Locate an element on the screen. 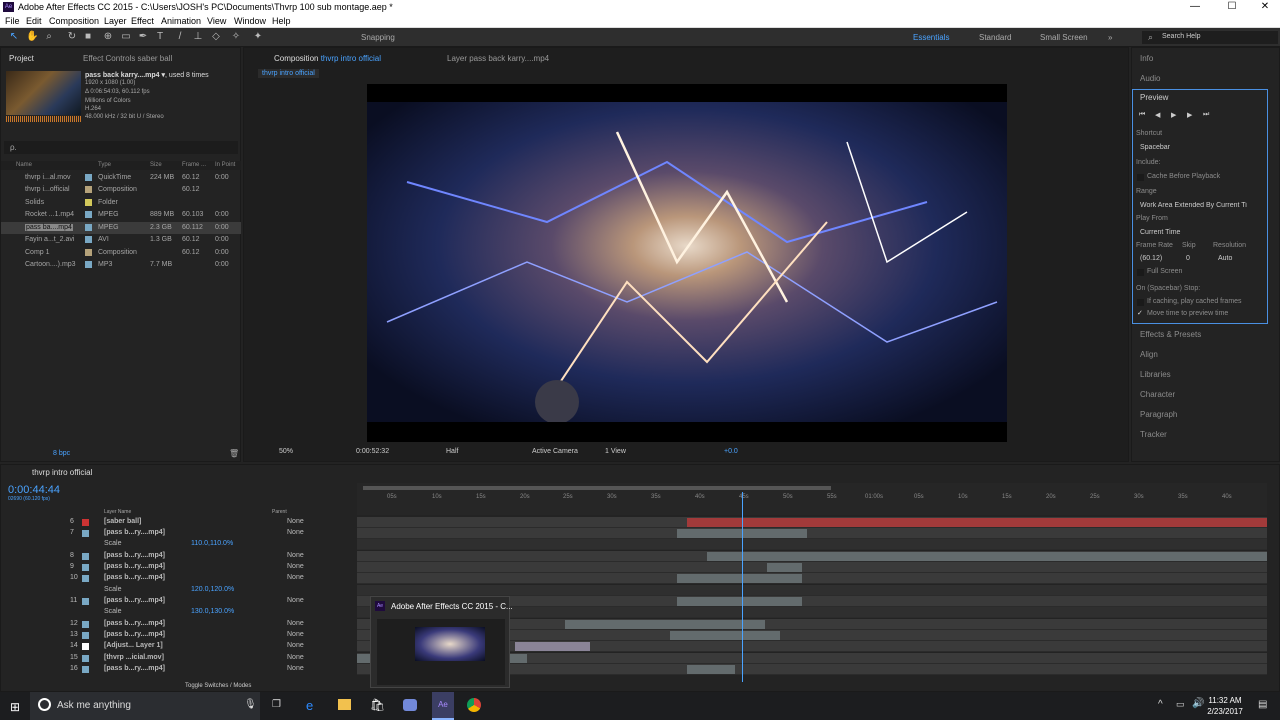  view-layout-dropdown: 1 View is located at coordinates (615, 451).